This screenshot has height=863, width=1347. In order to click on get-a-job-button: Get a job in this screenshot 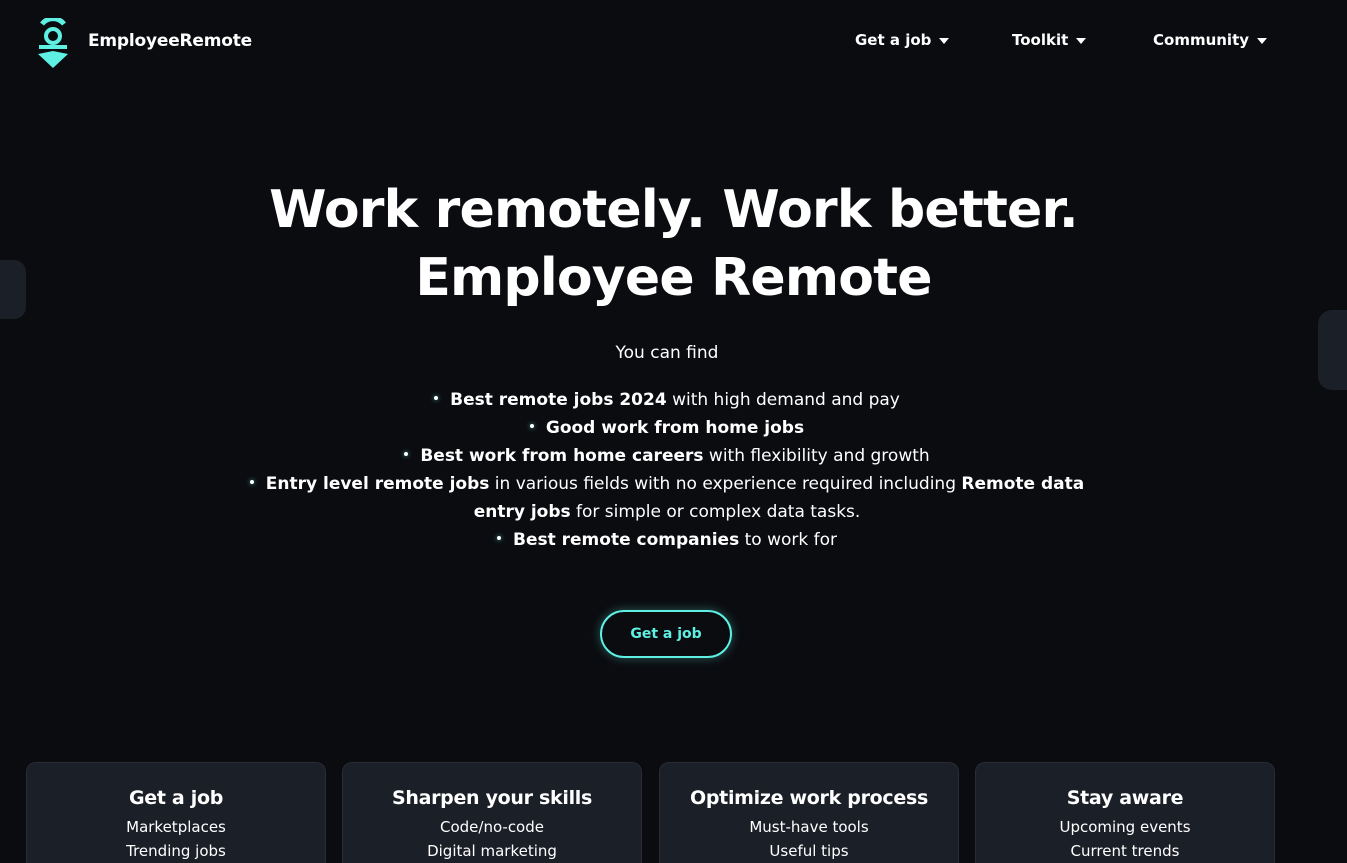, I will do `click(666, 634)`.